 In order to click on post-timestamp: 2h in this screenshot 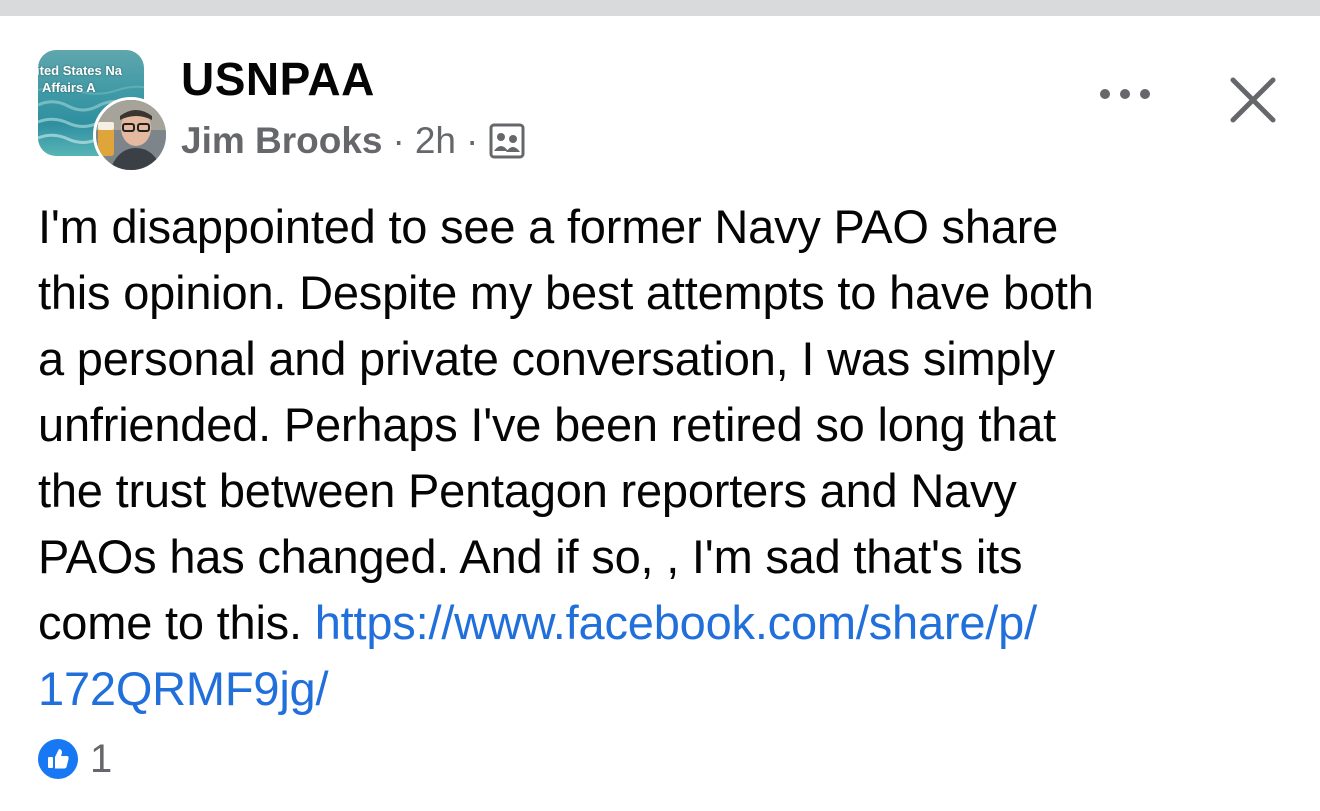, I will do `click(435, 141)`.